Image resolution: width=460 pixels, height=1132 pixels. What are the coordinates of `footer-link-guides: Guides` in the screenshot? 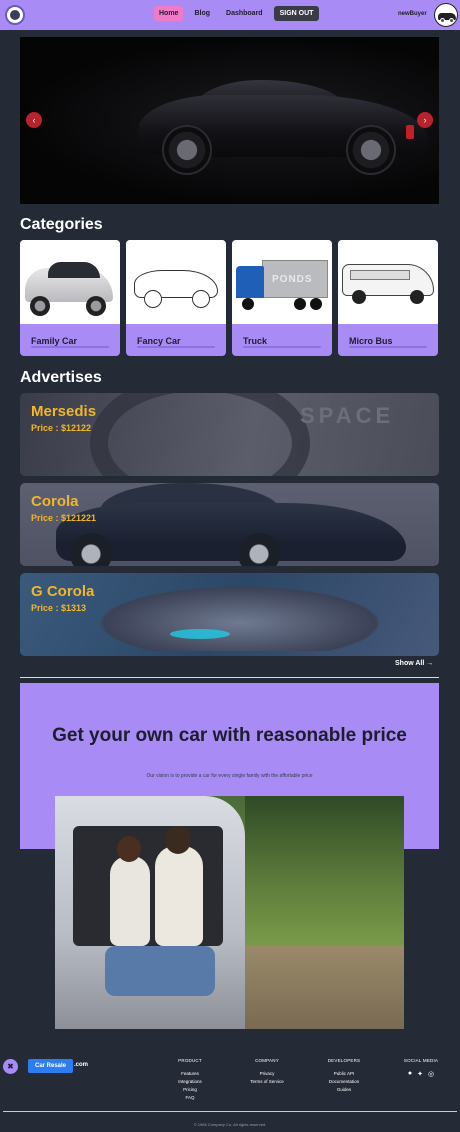 It's located at (344, 1090).